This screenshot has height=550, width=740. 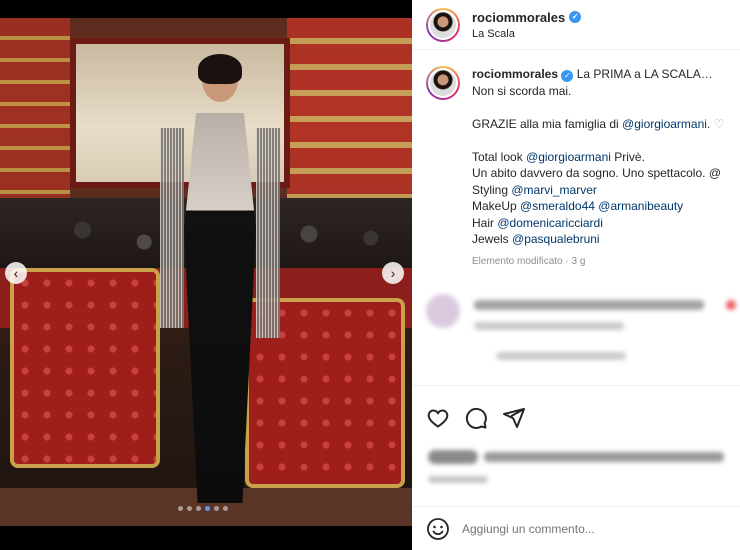 I want to click on liker-avatars-blurred, so click(x=453, y=457).